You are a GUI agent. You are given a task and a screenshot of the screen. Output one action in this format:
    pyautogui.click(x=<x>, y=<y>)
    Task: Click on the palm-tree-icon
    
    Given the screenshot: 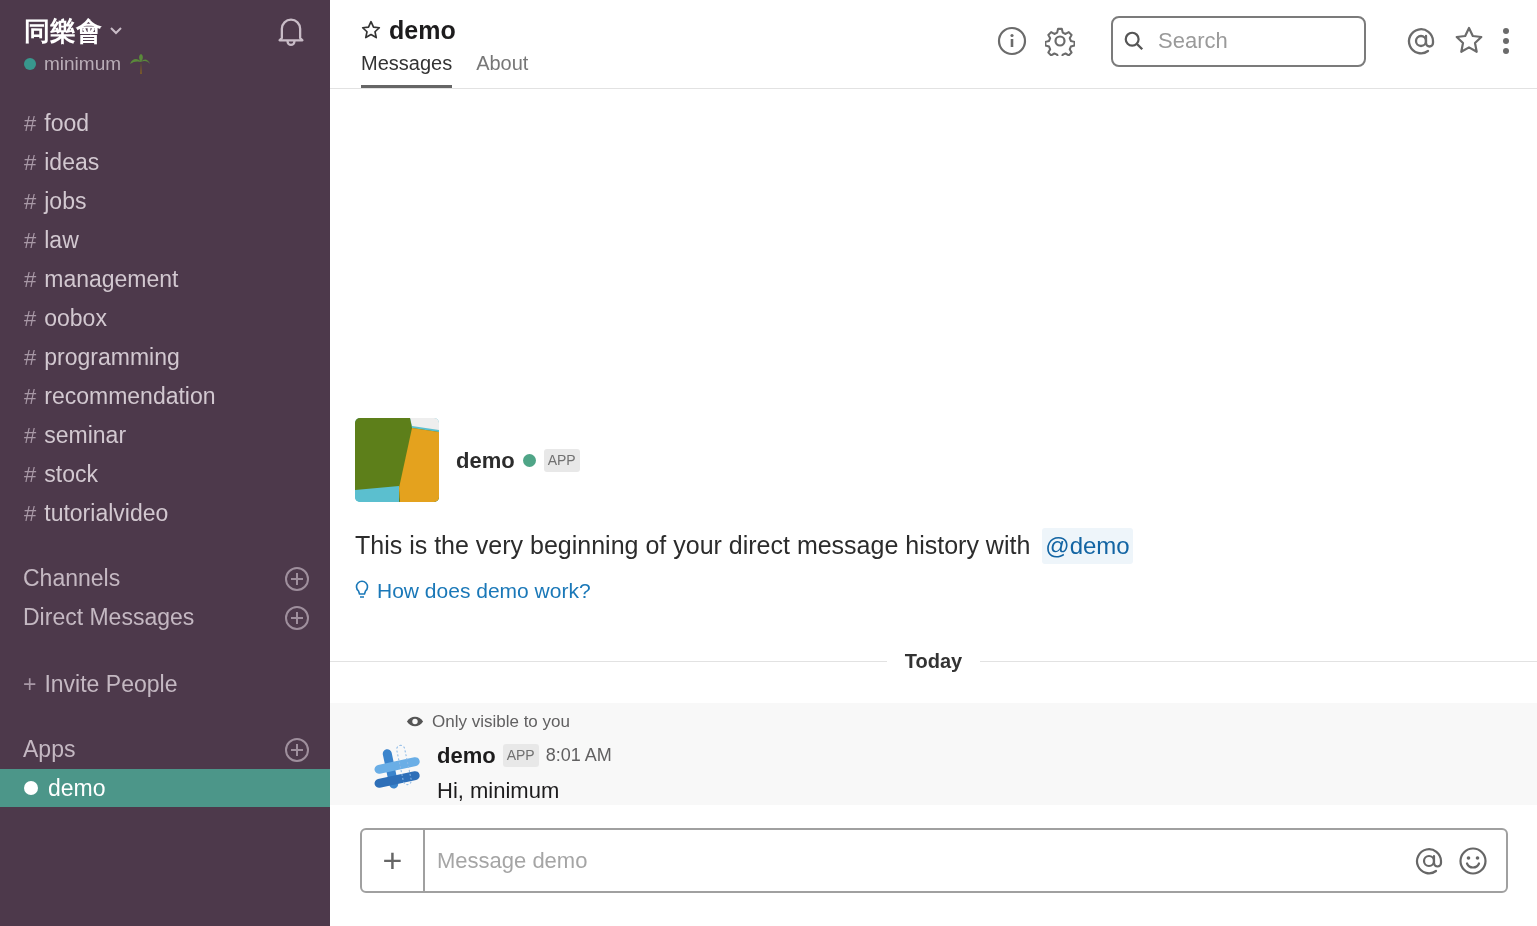 What is the action you would take?
    pyautogui.click(x=140, y=64)
    